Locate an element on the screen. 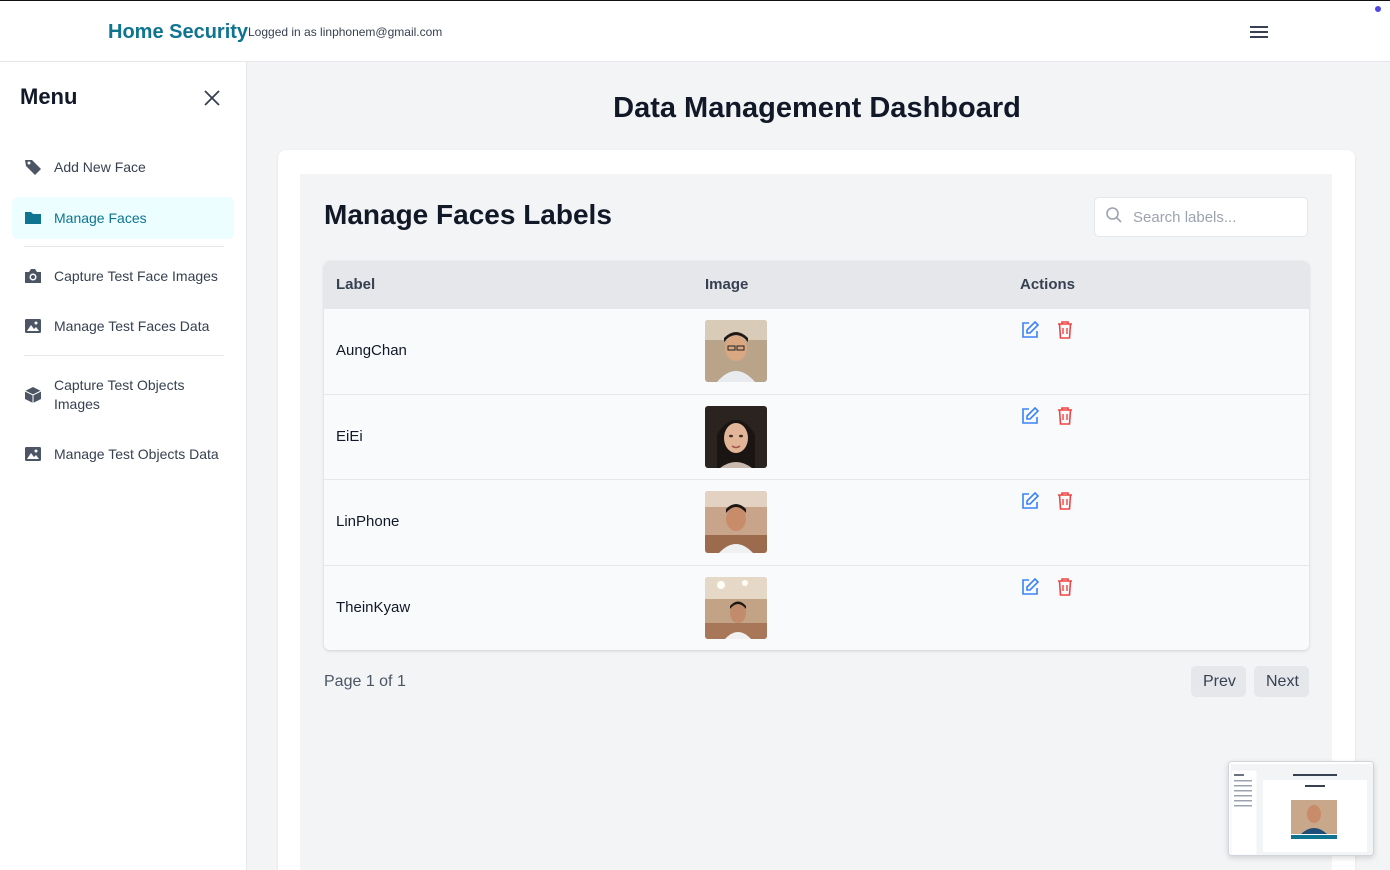 Image resolution: width=1390 pixels, height=870 pixels. login-status: Logged in as linphonem@gmail.com is located at coordinates (345, 32).